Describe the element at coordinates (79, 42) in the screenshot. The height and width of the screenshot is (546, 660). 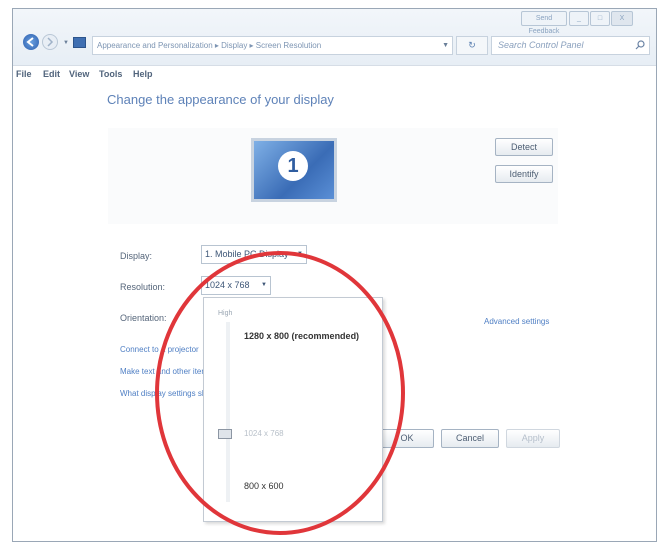
I see `control-panel-icon` at that location.